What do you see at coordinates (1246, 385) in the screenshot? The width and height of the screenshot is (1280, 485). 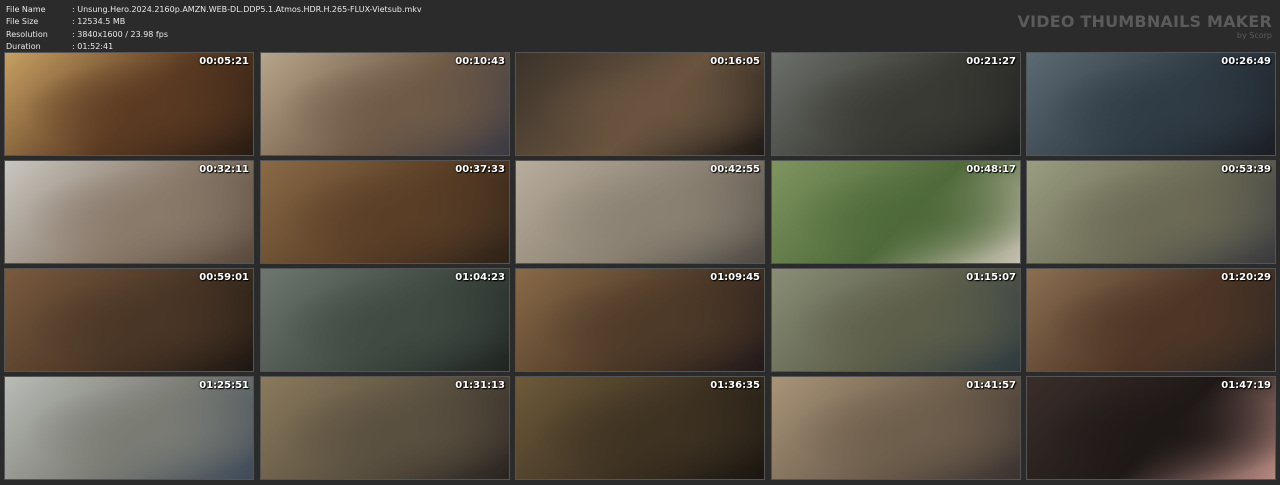 I see `thumbnail-timestamp: 01:47:19` at bounding box center [1246, 385].